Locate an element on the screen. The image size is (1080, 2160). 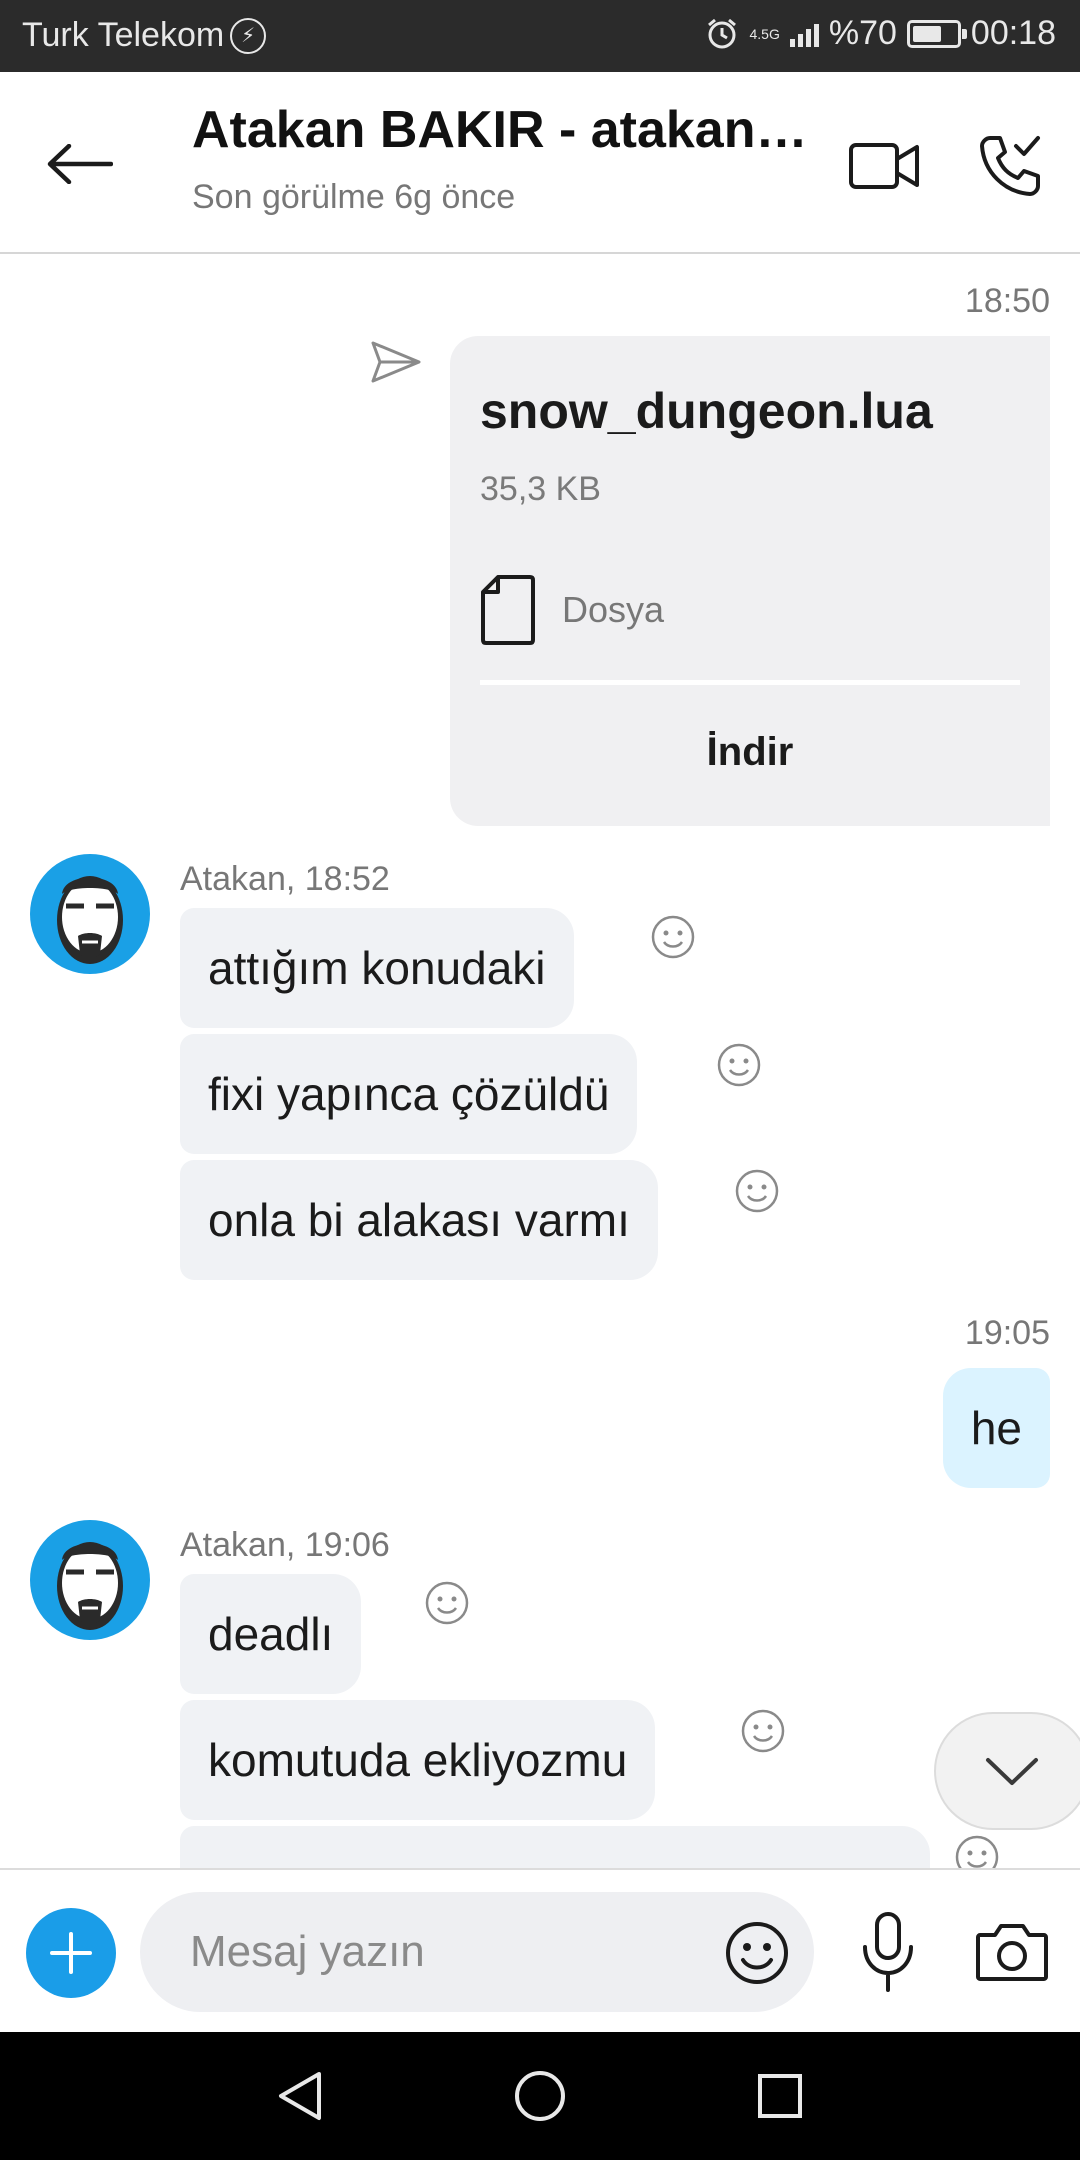
last-seen: Son görülme 6g önce is located at coordinates (354, 197).